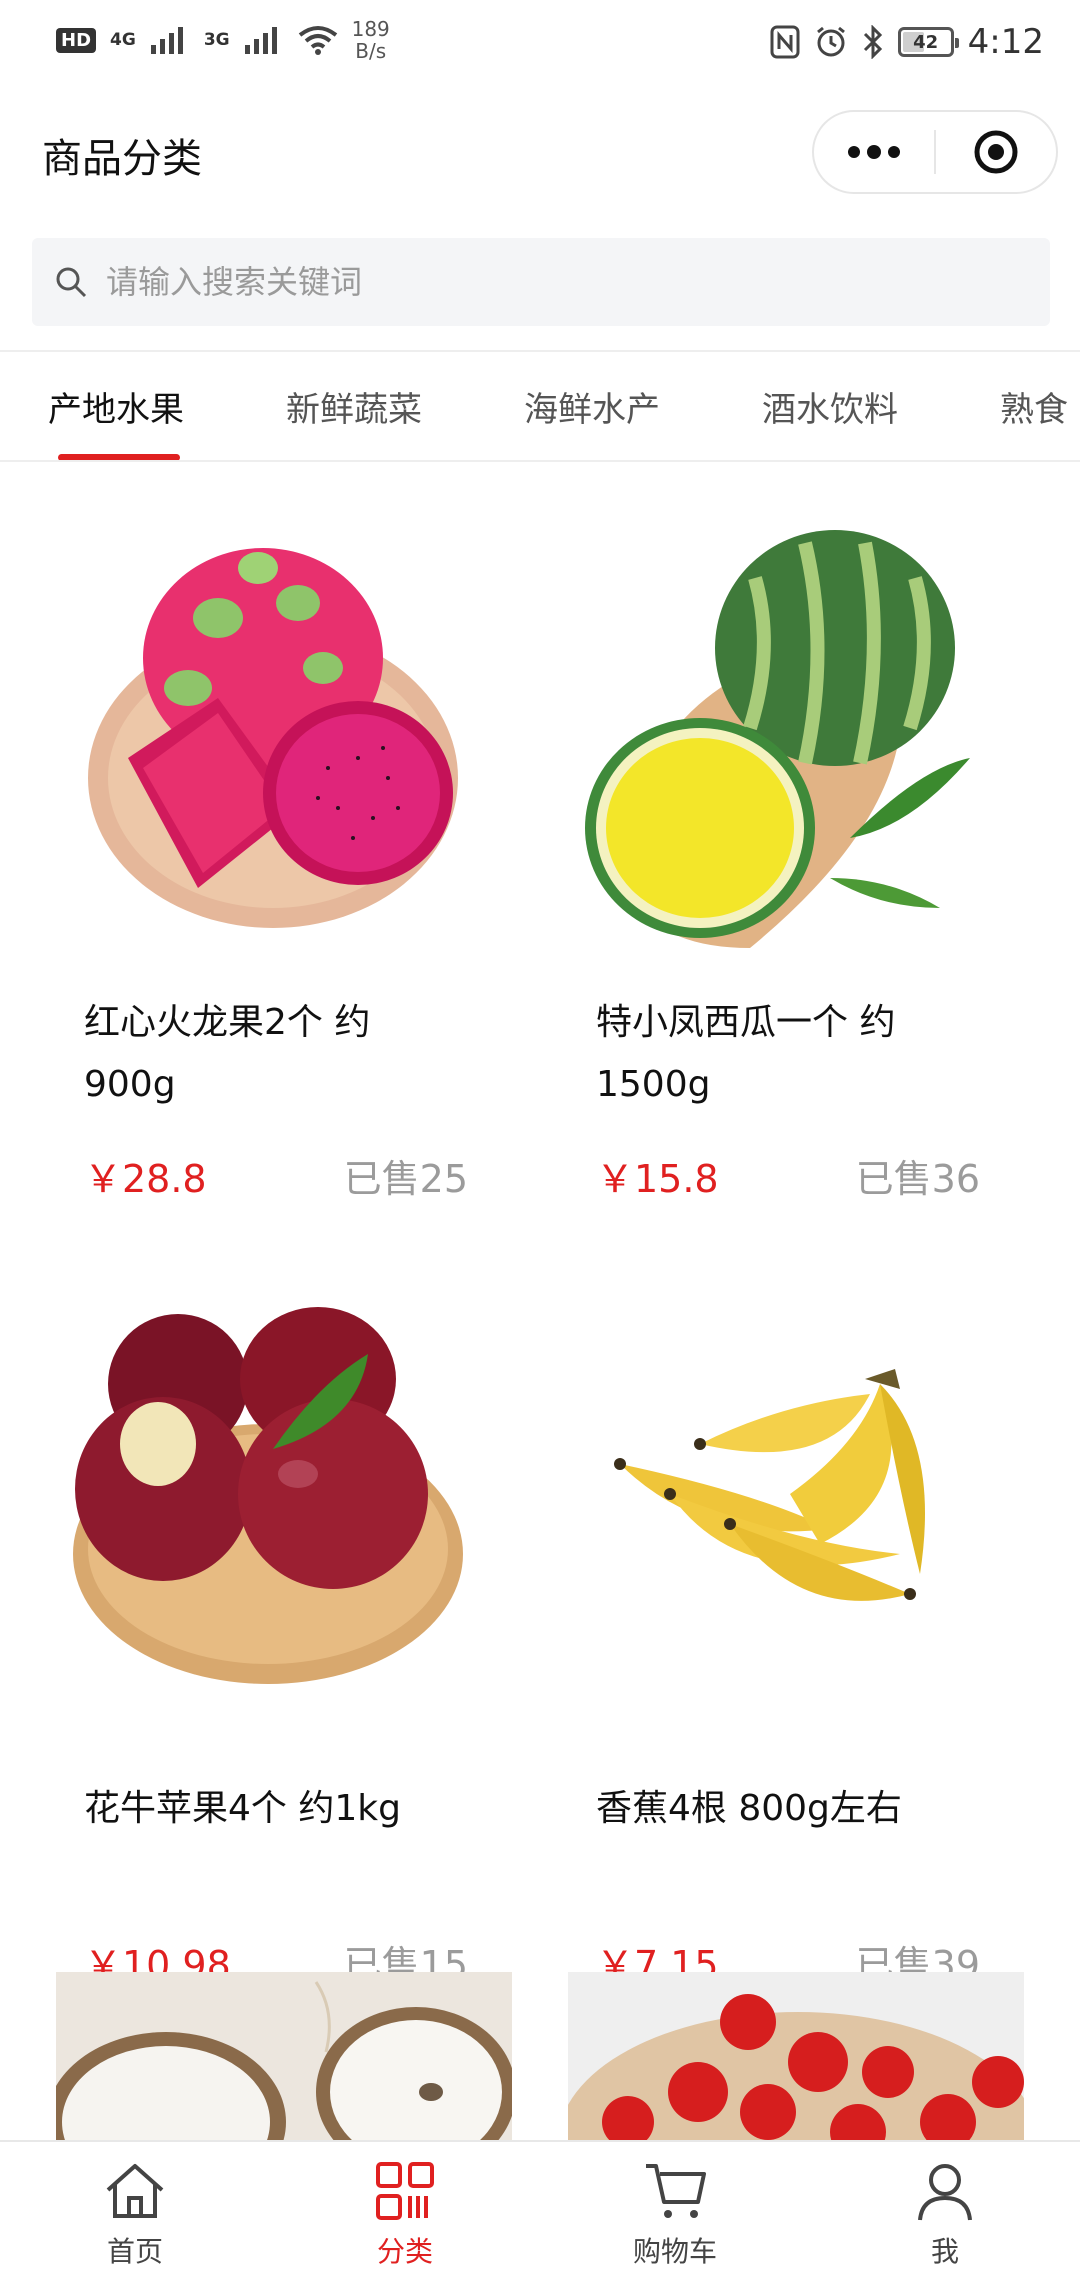 The image size is (1080, 2280). I want to click on bananas-image, so click(769, 1485).